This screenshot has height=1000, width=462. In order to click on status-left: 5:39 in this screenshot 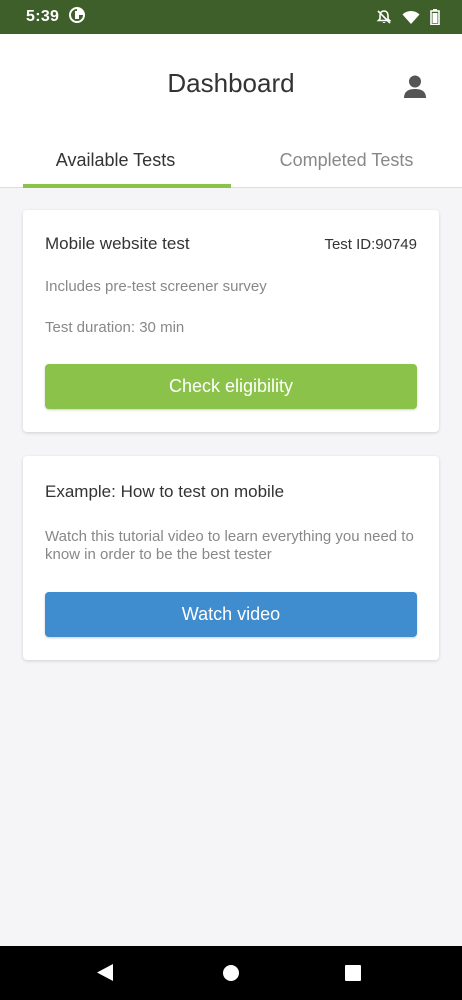, I will do `click(56, 17)`.